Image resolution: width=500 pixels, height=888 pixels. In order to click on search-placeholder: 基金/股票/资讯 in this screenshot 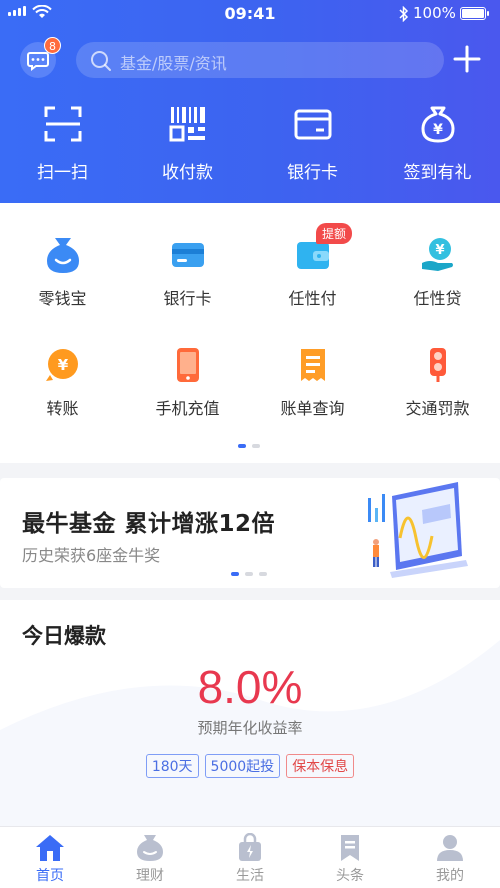, I will do `click(173, 63)`.